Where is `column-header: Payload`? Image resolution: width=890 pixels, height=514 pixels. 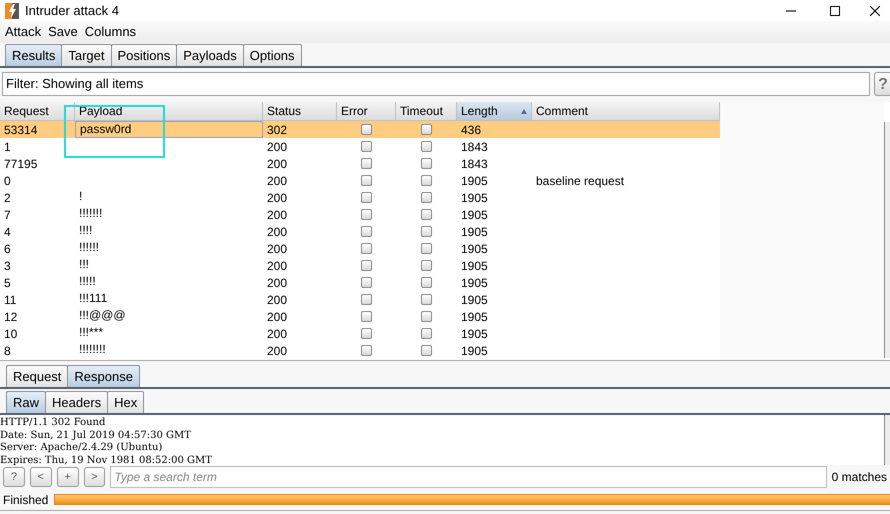
column-header: Payload is located at coordinates (169, 111).